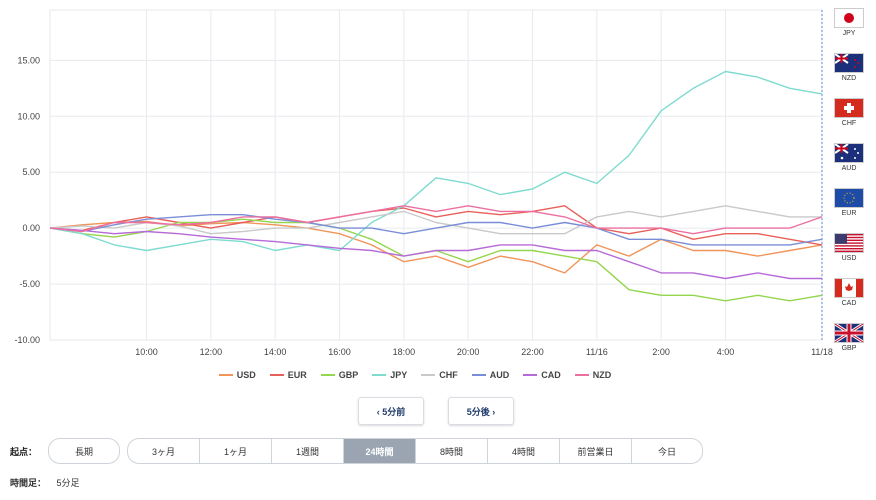 This screenshot has width=876, height=500. What do you see at coordinates (415, 375) in the screenshot?
I see `chart-legend: USD EUR GBP JPY CHF AUD CAD NZD` at bounding box center [415, 375].